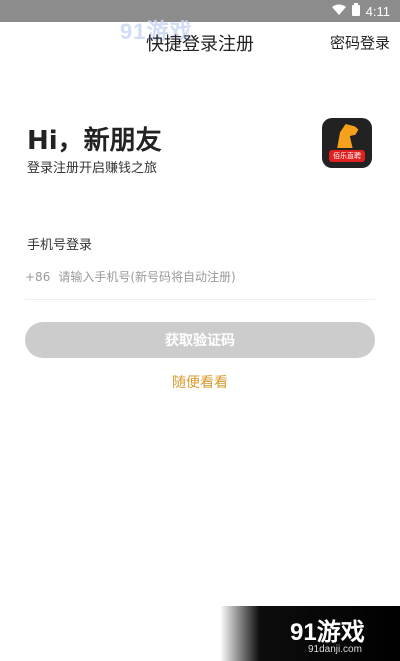 This screenshot has width=400, height=661. What do you see at coordinates (60, 245) in the screenshot?
I see `phone-login-label: 手机号登录` at bounding box center [60, 245].